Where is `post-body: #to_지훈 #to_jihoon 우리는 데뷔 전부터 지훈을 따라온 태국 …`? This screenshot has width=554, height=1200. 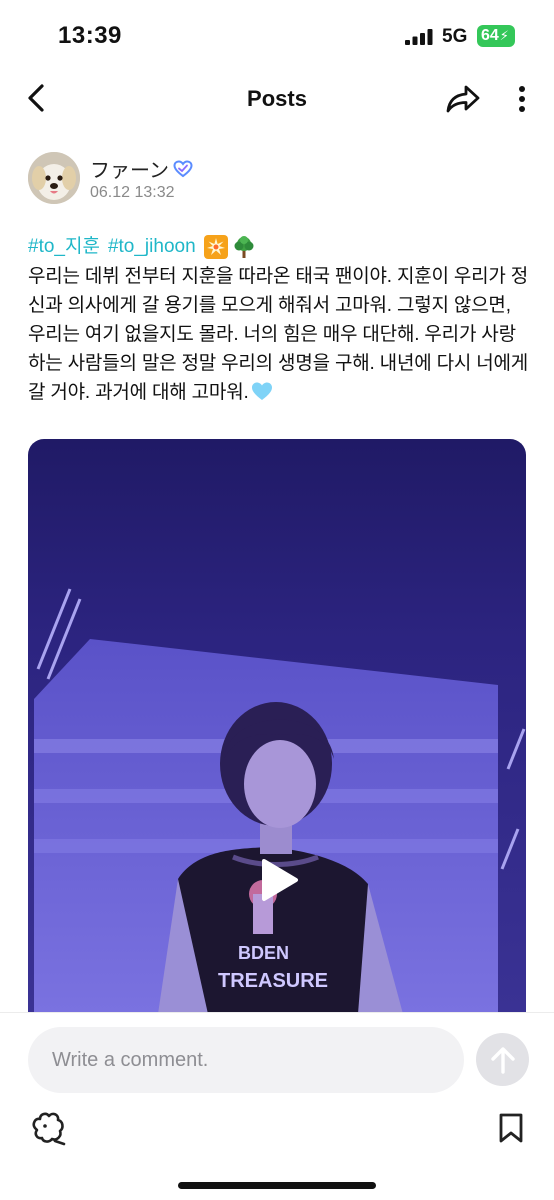
post-body: #to_지훈 #to_jihoon 우리는 데뷔 전부터 지훈을 따라온 태국 … is located at coordinates (280, 319).